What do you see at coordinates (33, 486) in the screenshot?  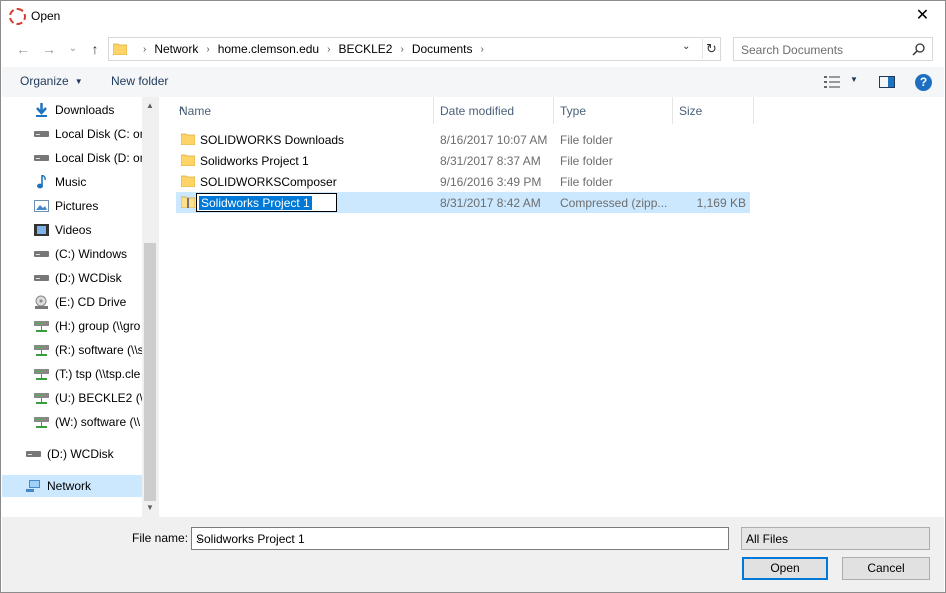 I see `network-icon` at bounding box center [33, 486].